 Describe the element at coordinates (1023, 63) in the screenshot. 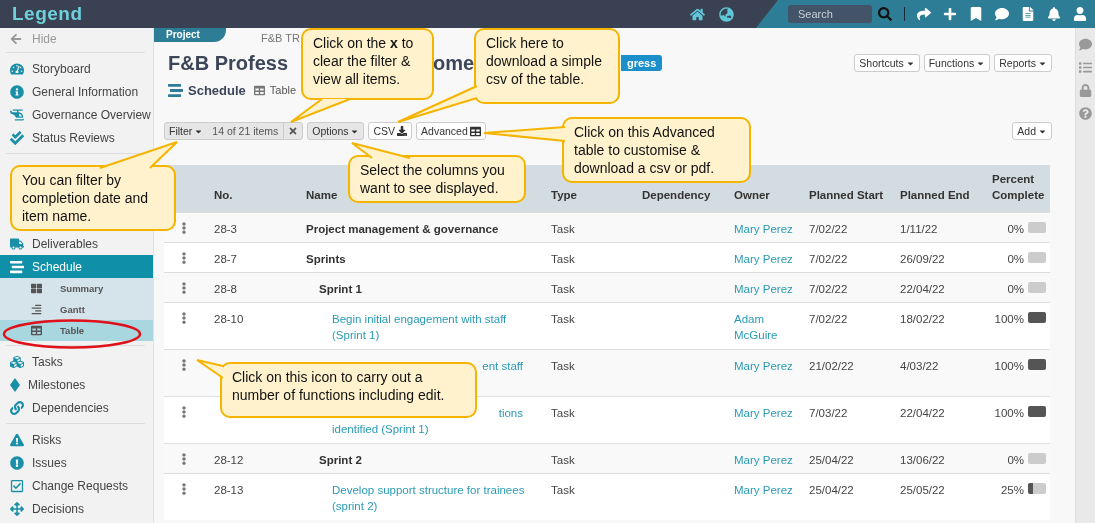

I see `dropdown-button: Reports` at that location.